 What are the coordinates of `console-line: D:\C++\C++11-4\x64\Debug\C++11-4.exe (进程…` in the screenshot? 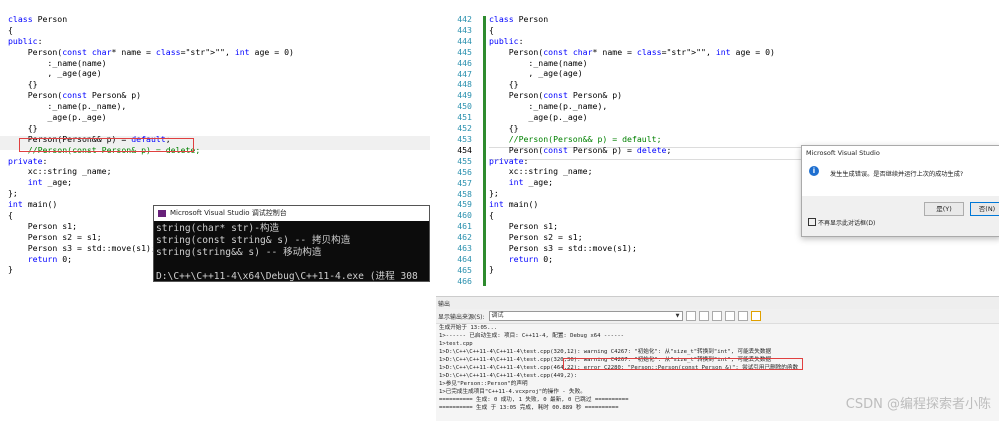 It's located at (287, 276).